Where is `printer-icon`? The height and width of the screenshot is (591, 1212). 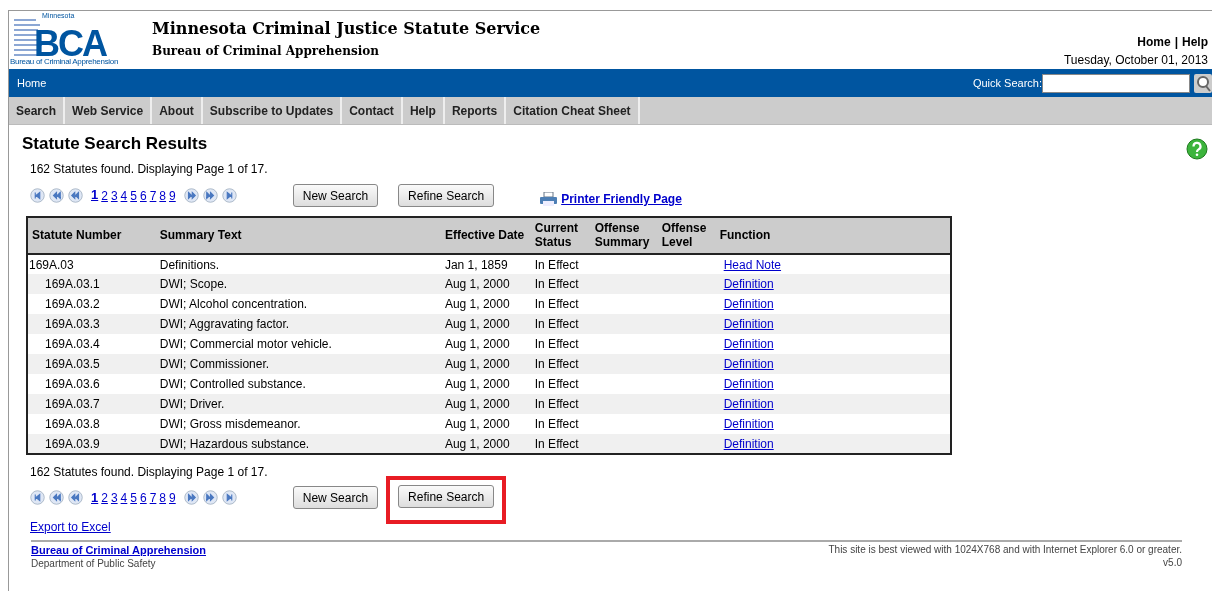 printer-icon is located at coordinates (549, 199).